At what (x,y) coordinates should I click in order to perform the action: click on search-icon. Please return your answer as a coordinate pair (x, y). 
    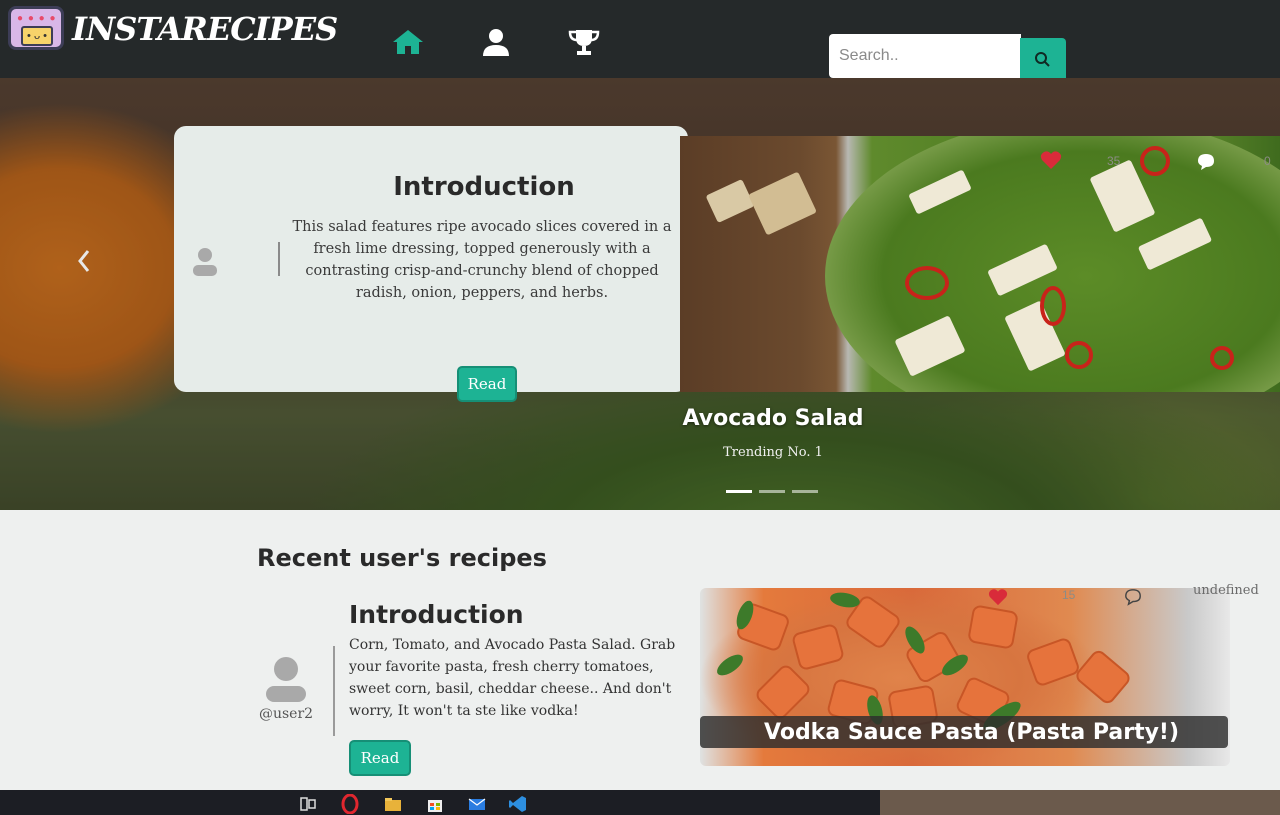
    Looking at the image, I should click on (1042, 59).